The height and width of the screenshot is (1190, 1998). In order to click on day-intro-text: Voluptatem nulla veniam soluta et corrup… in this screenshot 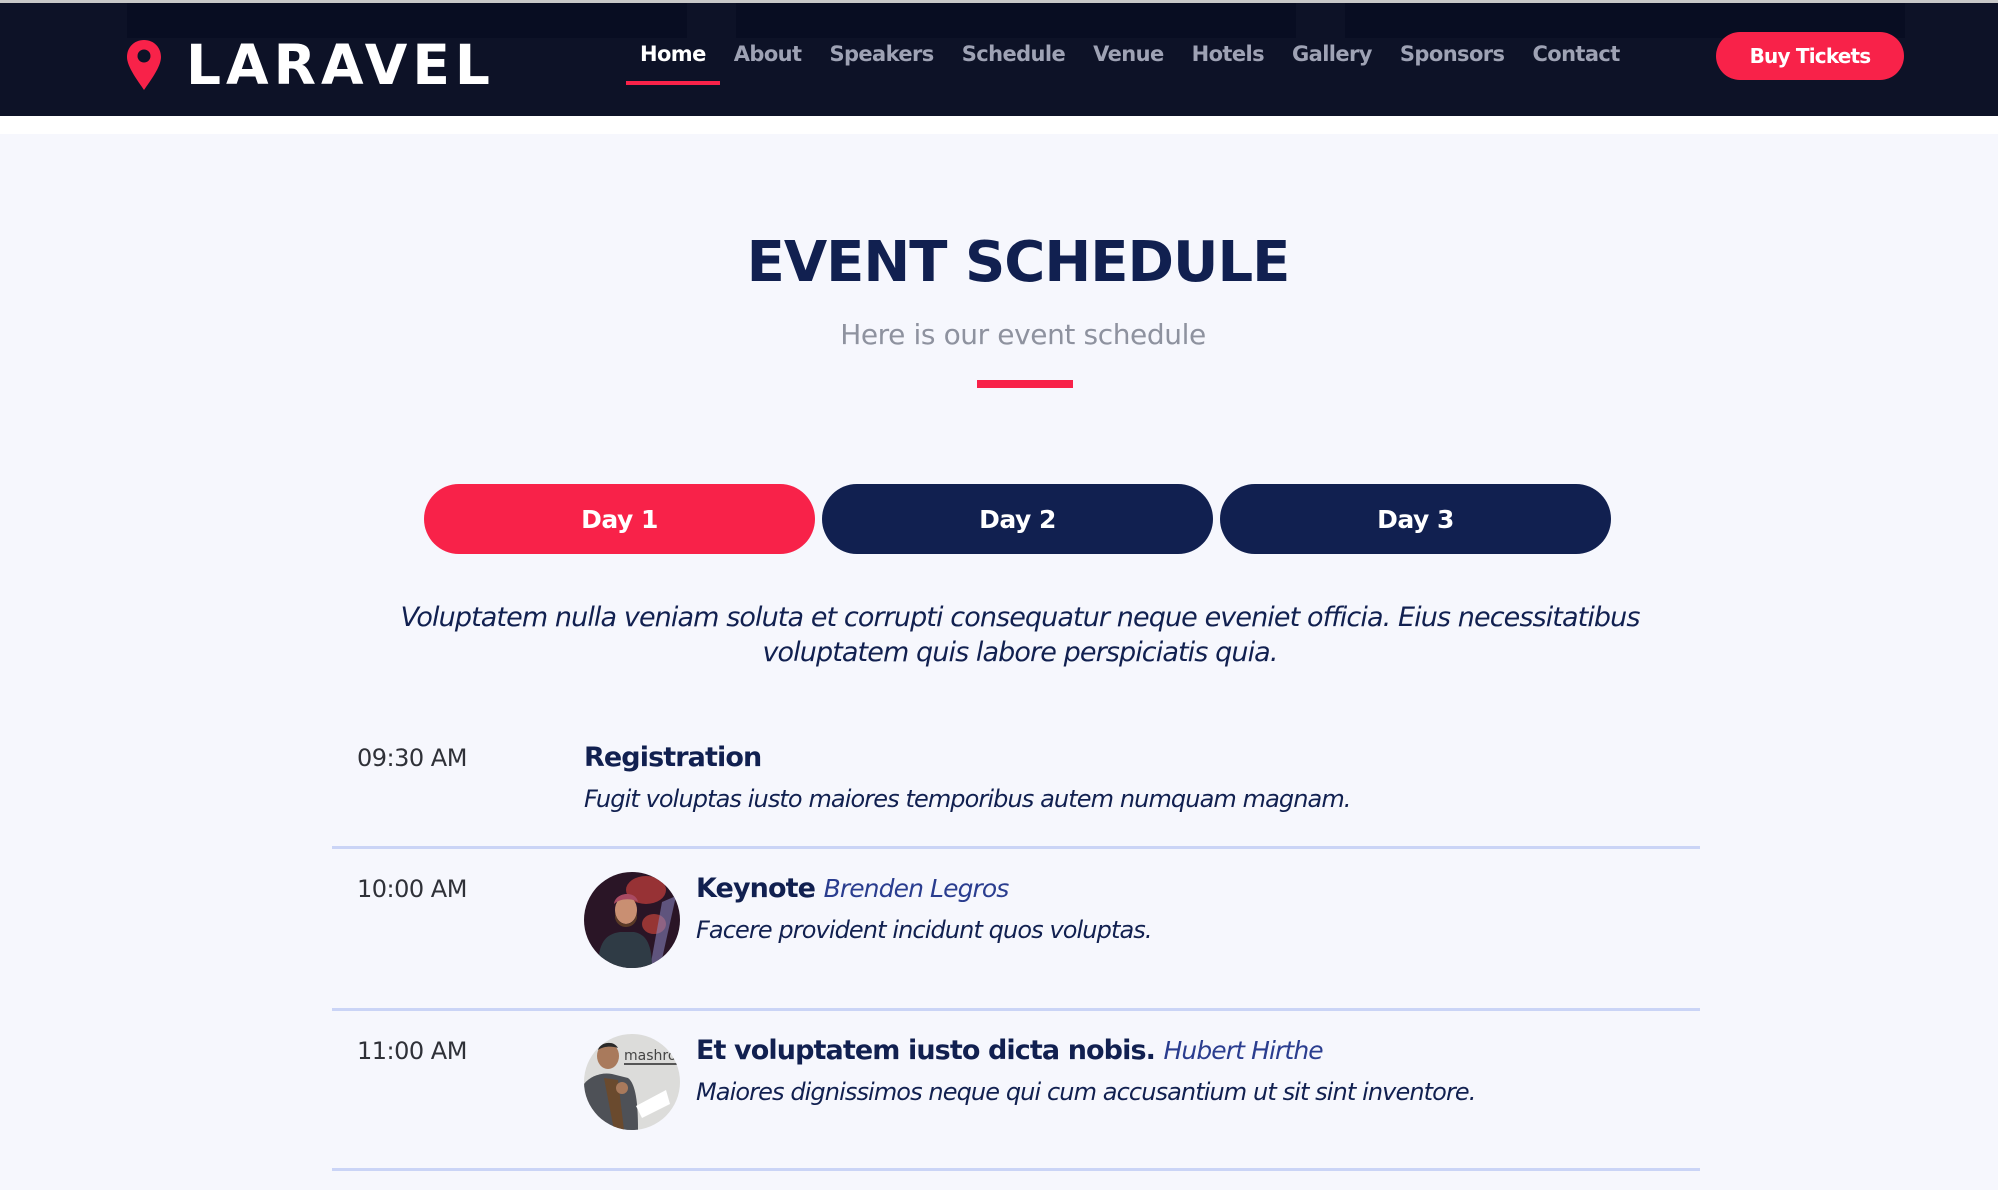, I will do `click(1020, 635)`.